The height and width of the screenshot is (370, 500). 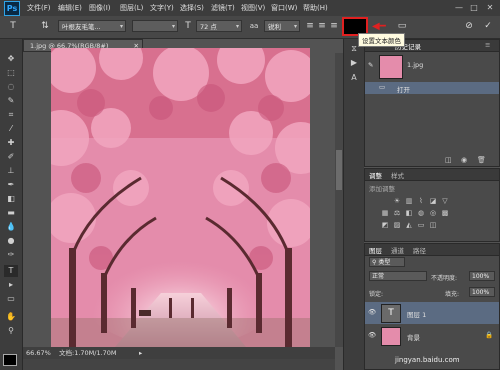 I want to click on marquee-tool-icon: ⬚, so click(x=11, y=73).